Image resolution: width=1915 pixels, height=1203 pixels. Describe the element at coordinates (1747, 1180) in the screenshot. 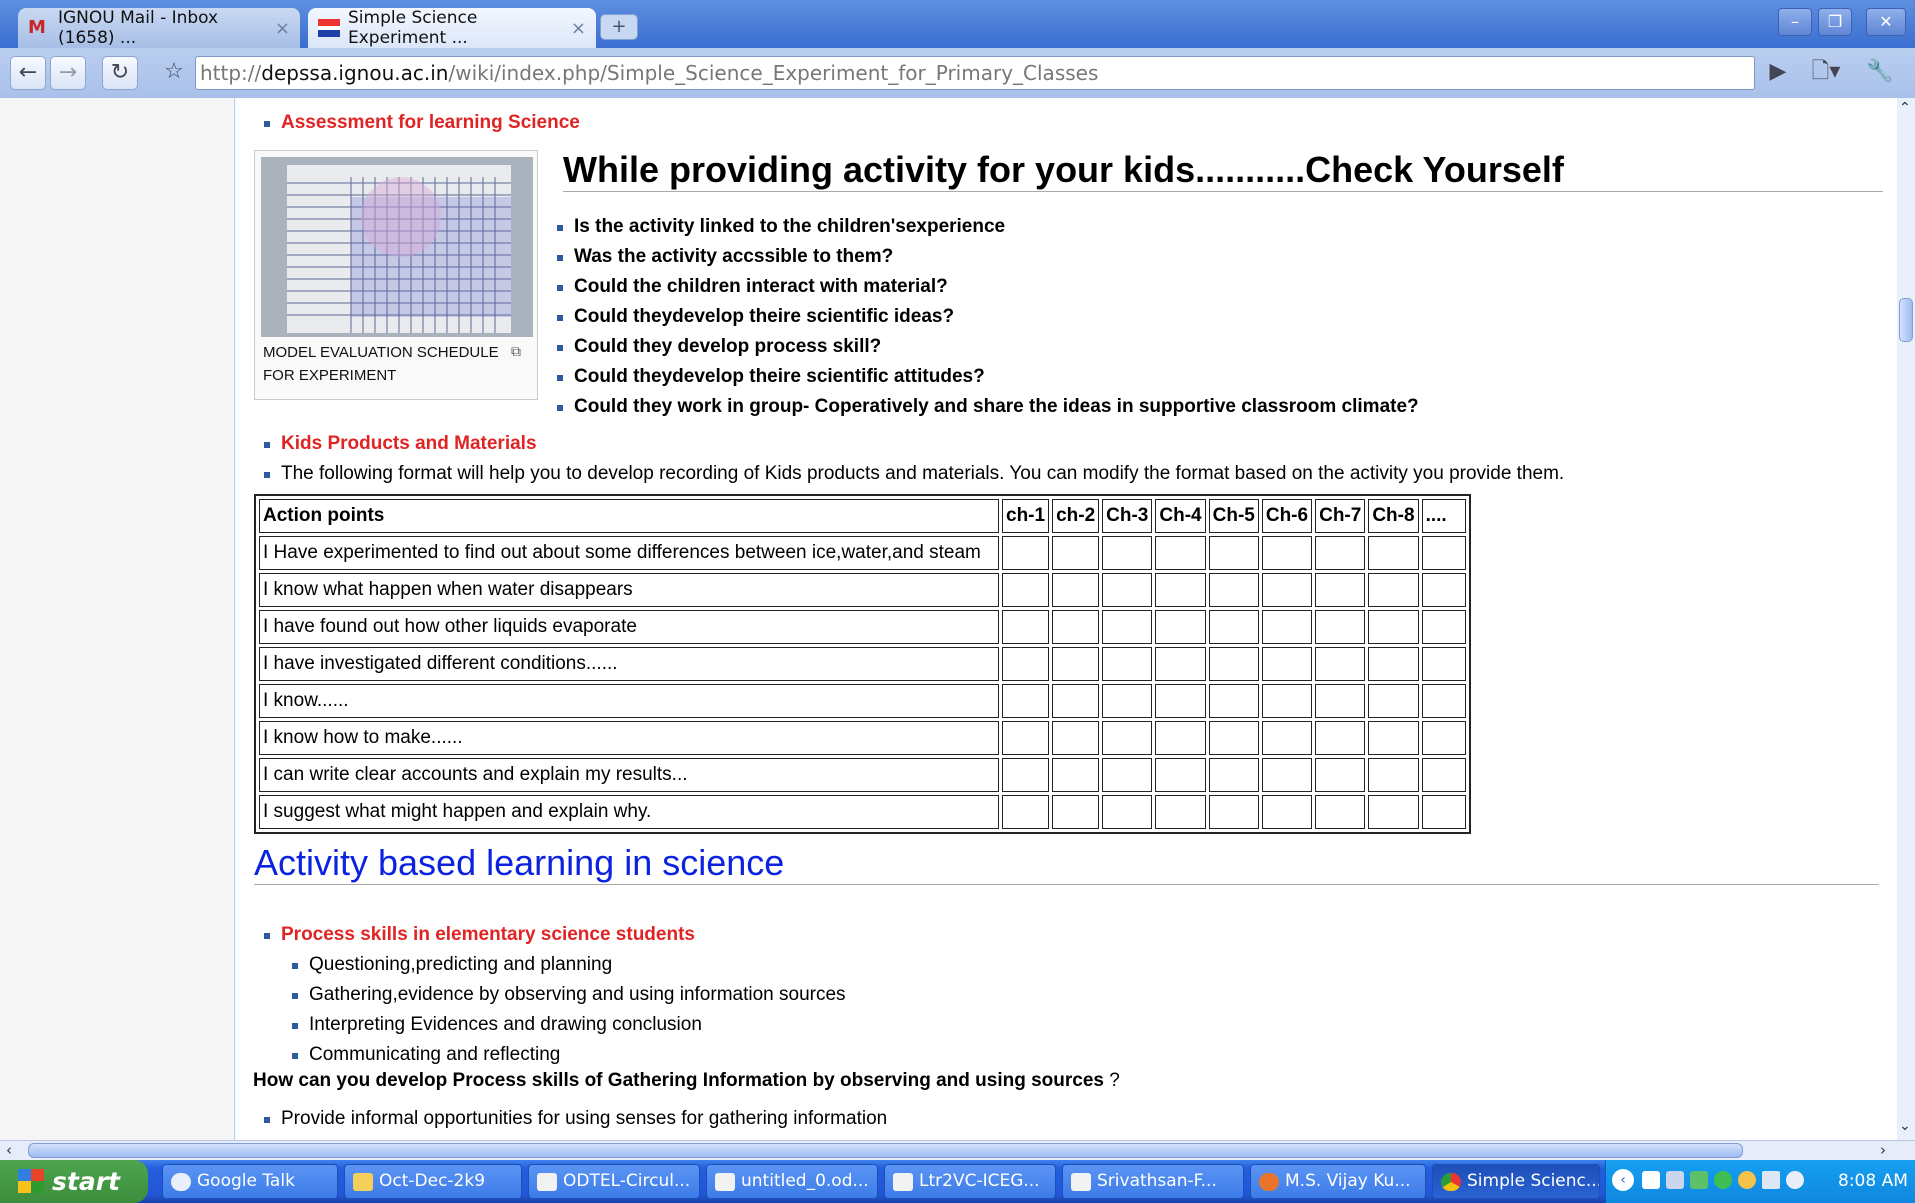

I see `antivirus-icon` at that location.